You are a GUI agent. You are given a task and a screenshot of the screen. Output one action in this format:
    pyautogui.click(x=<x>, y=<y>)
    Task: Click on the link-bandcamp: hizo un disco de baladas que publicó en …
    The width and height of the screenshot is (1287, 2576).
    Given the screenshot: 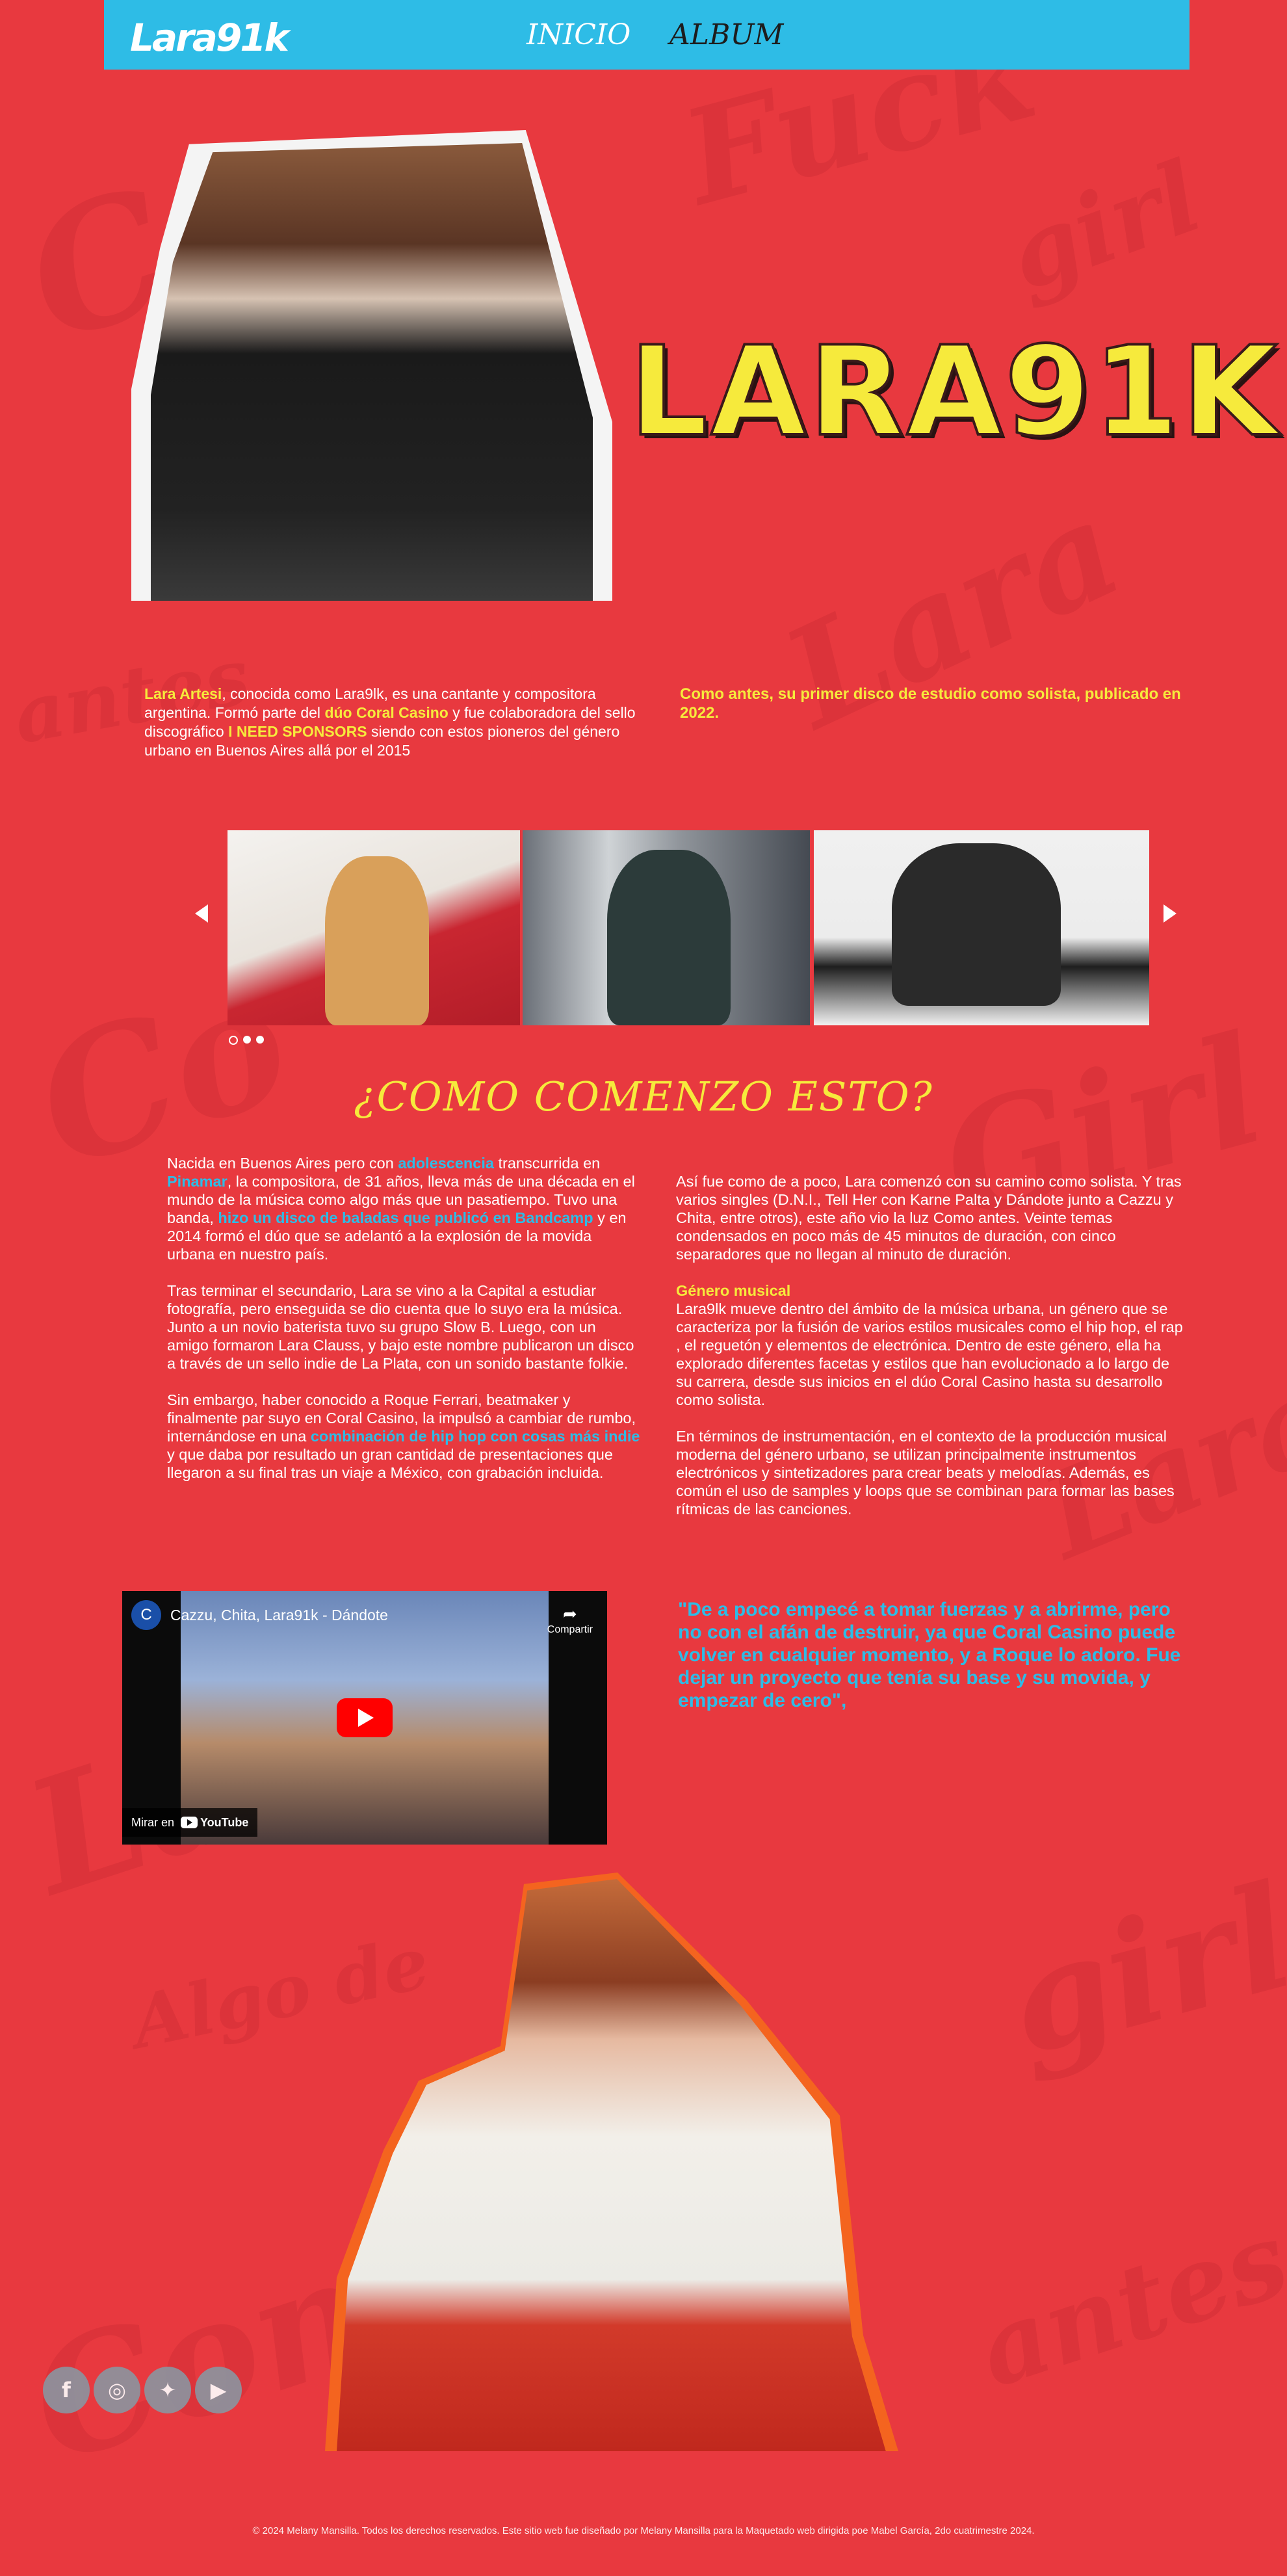 What is the action you would take?
    pyautogui.click(x=406, y=1217)
    